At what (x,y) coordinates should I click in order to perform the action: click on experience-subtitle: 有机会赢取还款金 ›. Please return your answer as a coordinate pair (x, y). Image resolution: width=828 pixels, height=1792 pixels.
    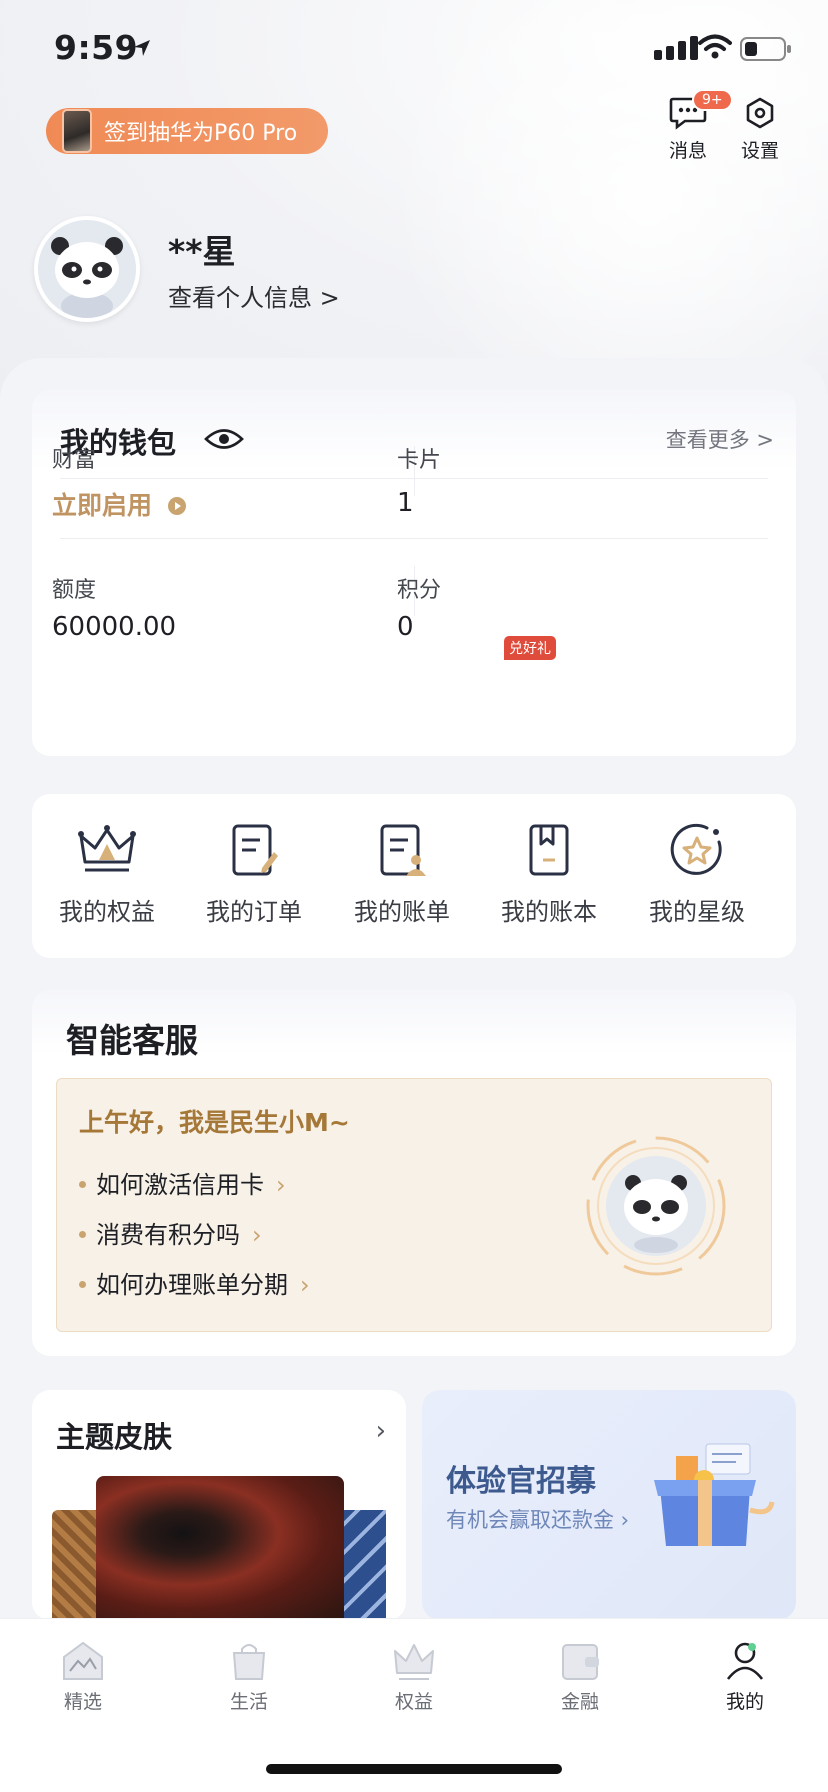
    Looking at the image, I should click on (538, 1520).